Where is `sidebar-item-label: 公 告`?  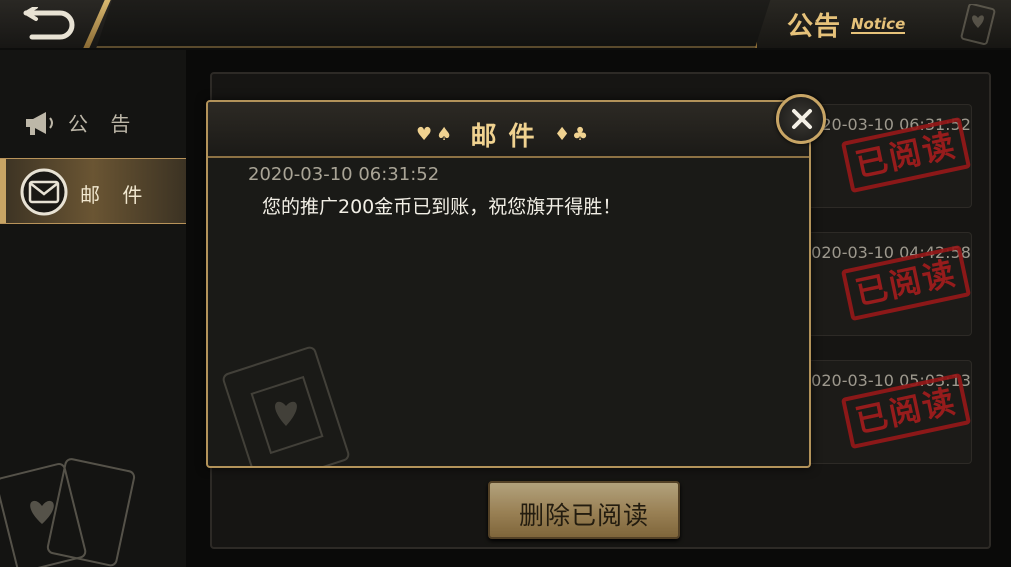 sidebar-item-label: 公 告 is located at coordinates (103, 124).